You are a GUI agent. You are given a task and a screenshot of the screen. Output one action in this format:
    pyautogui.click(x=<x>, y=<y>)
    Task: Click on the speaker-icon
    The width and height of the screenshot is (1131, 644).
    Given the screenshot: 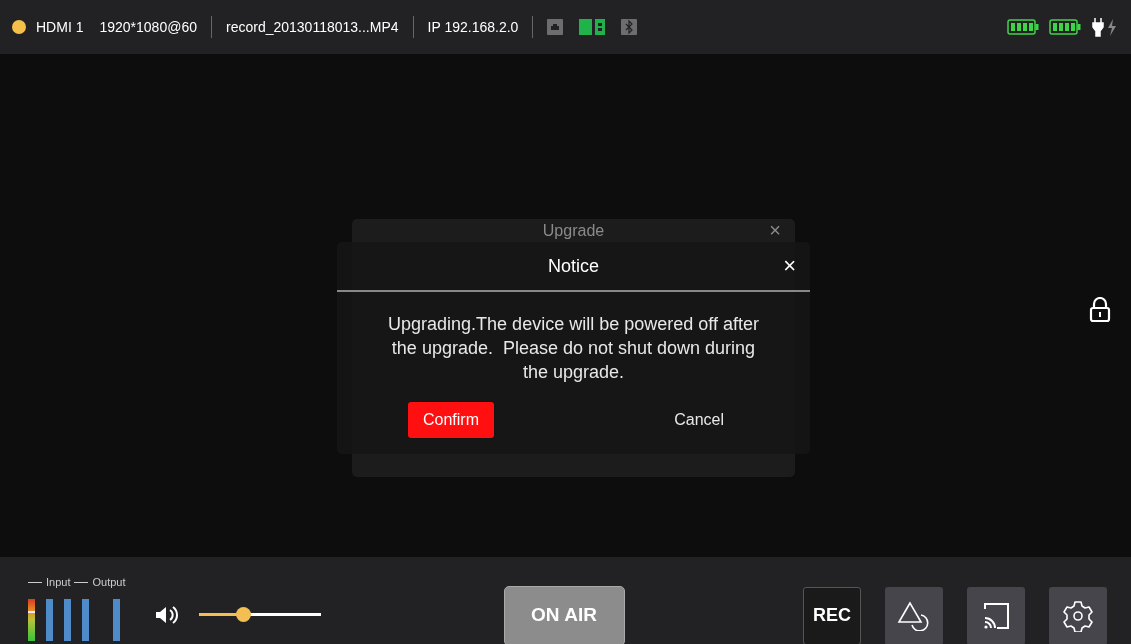 What is the action you would take?
    pyautogui.click(x=168, y=614)
    